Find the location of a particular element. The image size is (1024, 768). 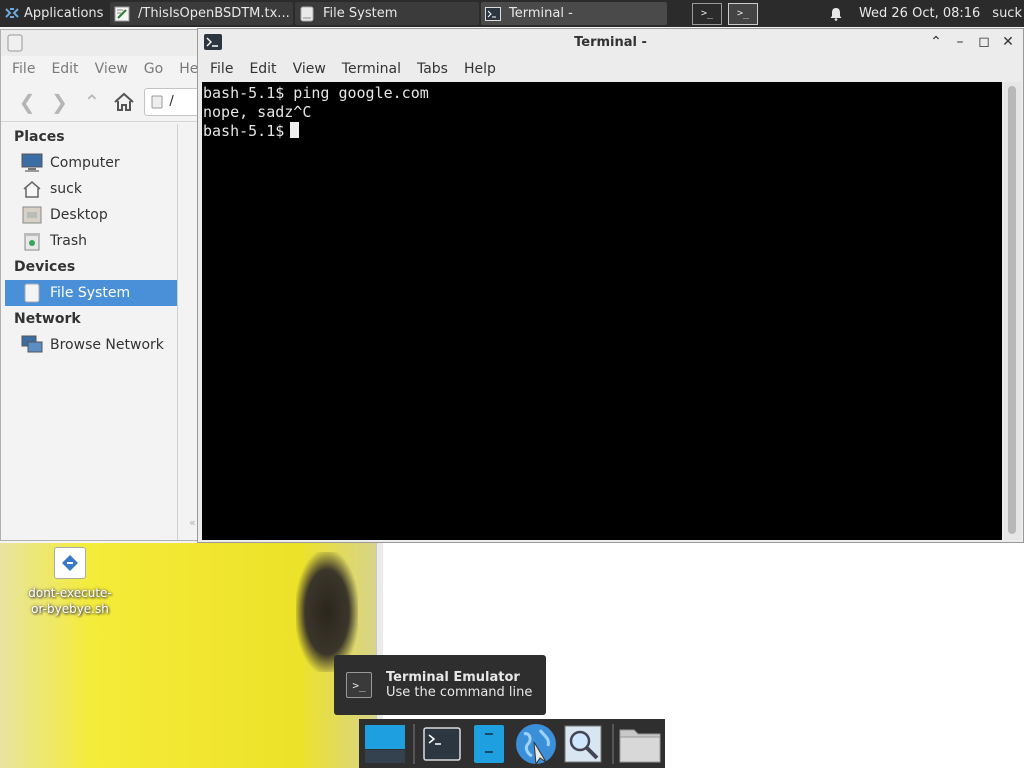

desktop-file-label: dont-execute-or-byebye.sh is located at coordinates (70, 601).